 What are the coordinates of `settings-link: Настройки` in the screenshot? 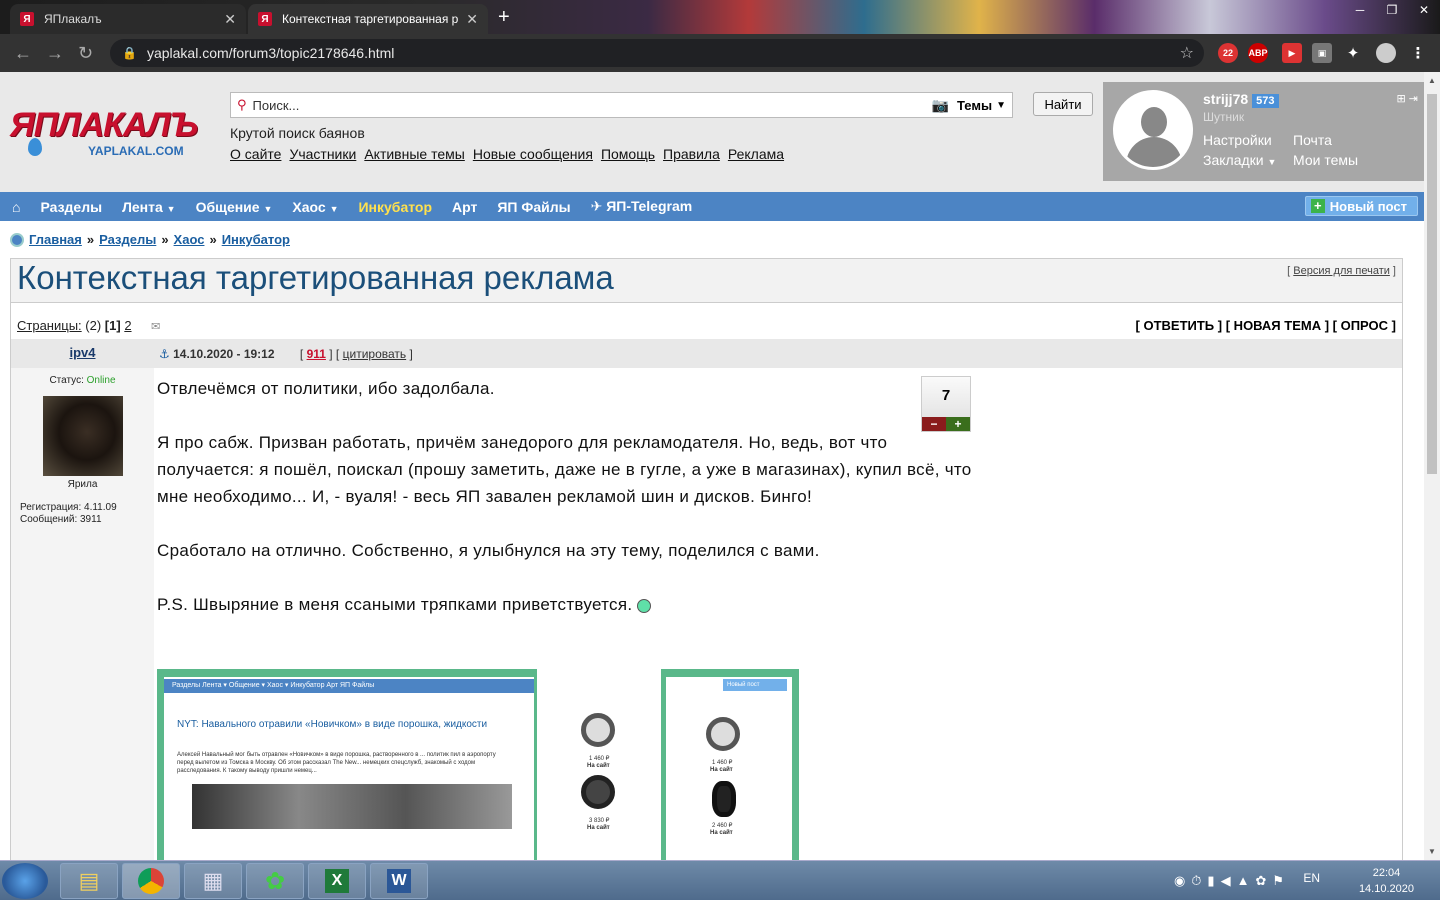 It's located at (1237, 140).